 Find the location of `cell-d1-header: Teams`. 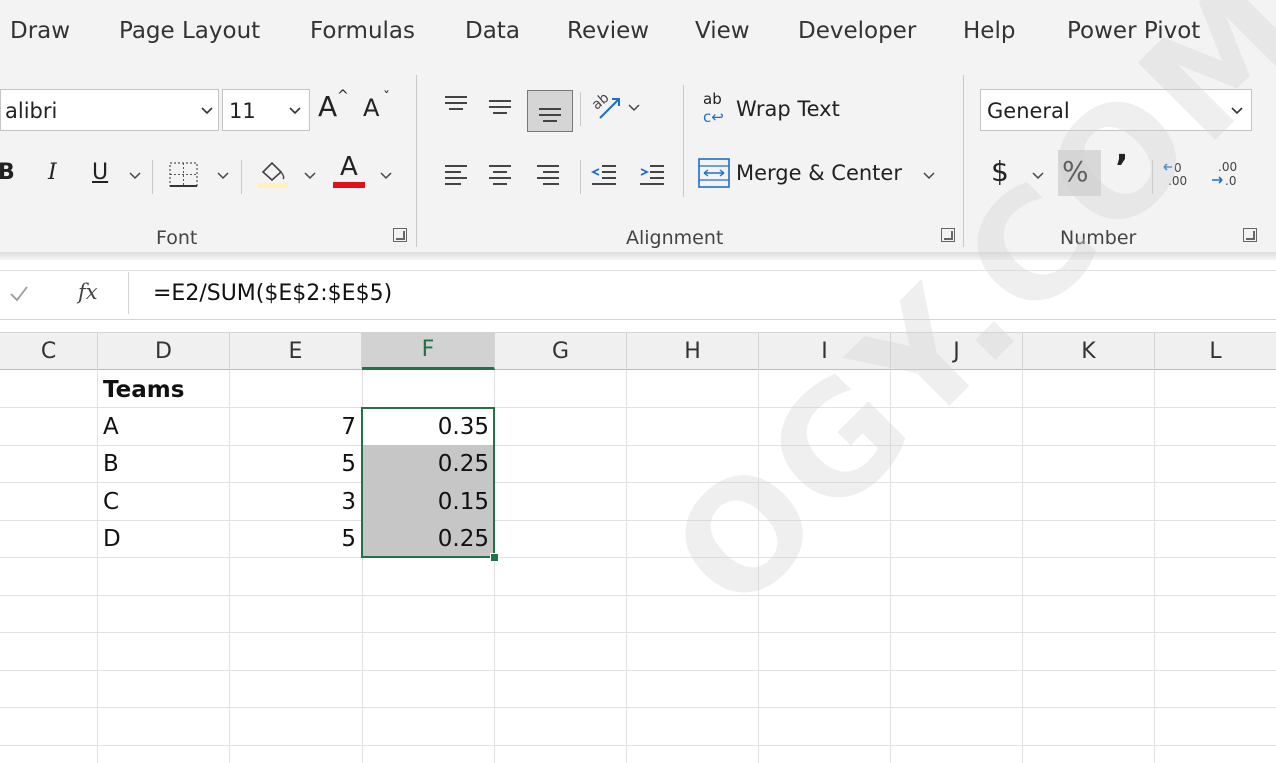

cell-d1-header: Teams is located at coordinates (143, 390).